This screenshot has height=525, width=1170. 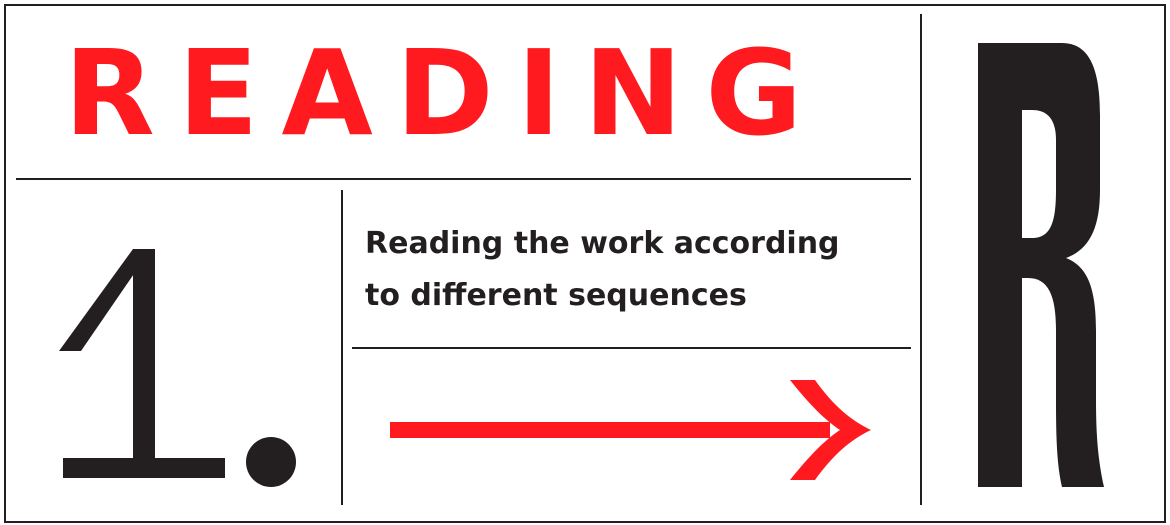 What do you see at coordinates (142, 363) in the screenshot?
I see `numeral-one: 1` at bounding box center [142, 363].